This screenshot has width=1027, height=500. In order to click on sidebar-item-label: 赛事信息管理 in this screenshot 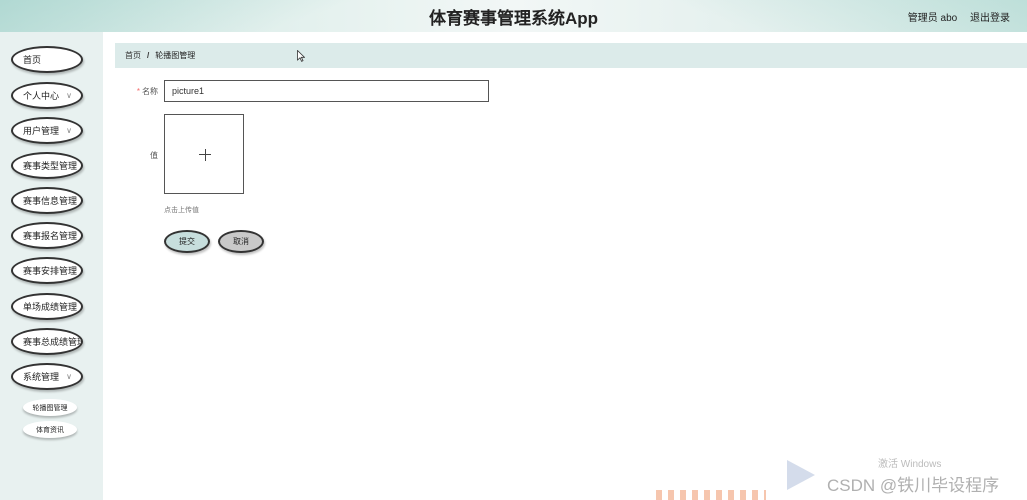, I will do `click(50, 201)`.